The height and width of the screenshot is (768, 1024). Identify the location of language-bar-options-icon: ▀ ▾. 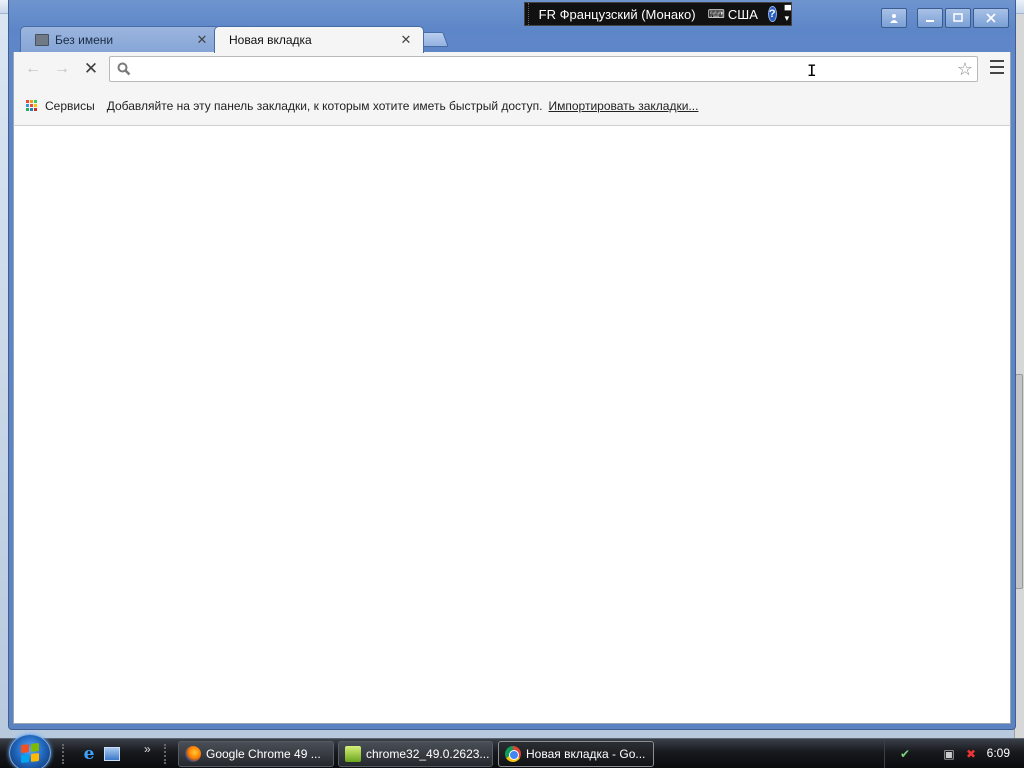
(788, 14).